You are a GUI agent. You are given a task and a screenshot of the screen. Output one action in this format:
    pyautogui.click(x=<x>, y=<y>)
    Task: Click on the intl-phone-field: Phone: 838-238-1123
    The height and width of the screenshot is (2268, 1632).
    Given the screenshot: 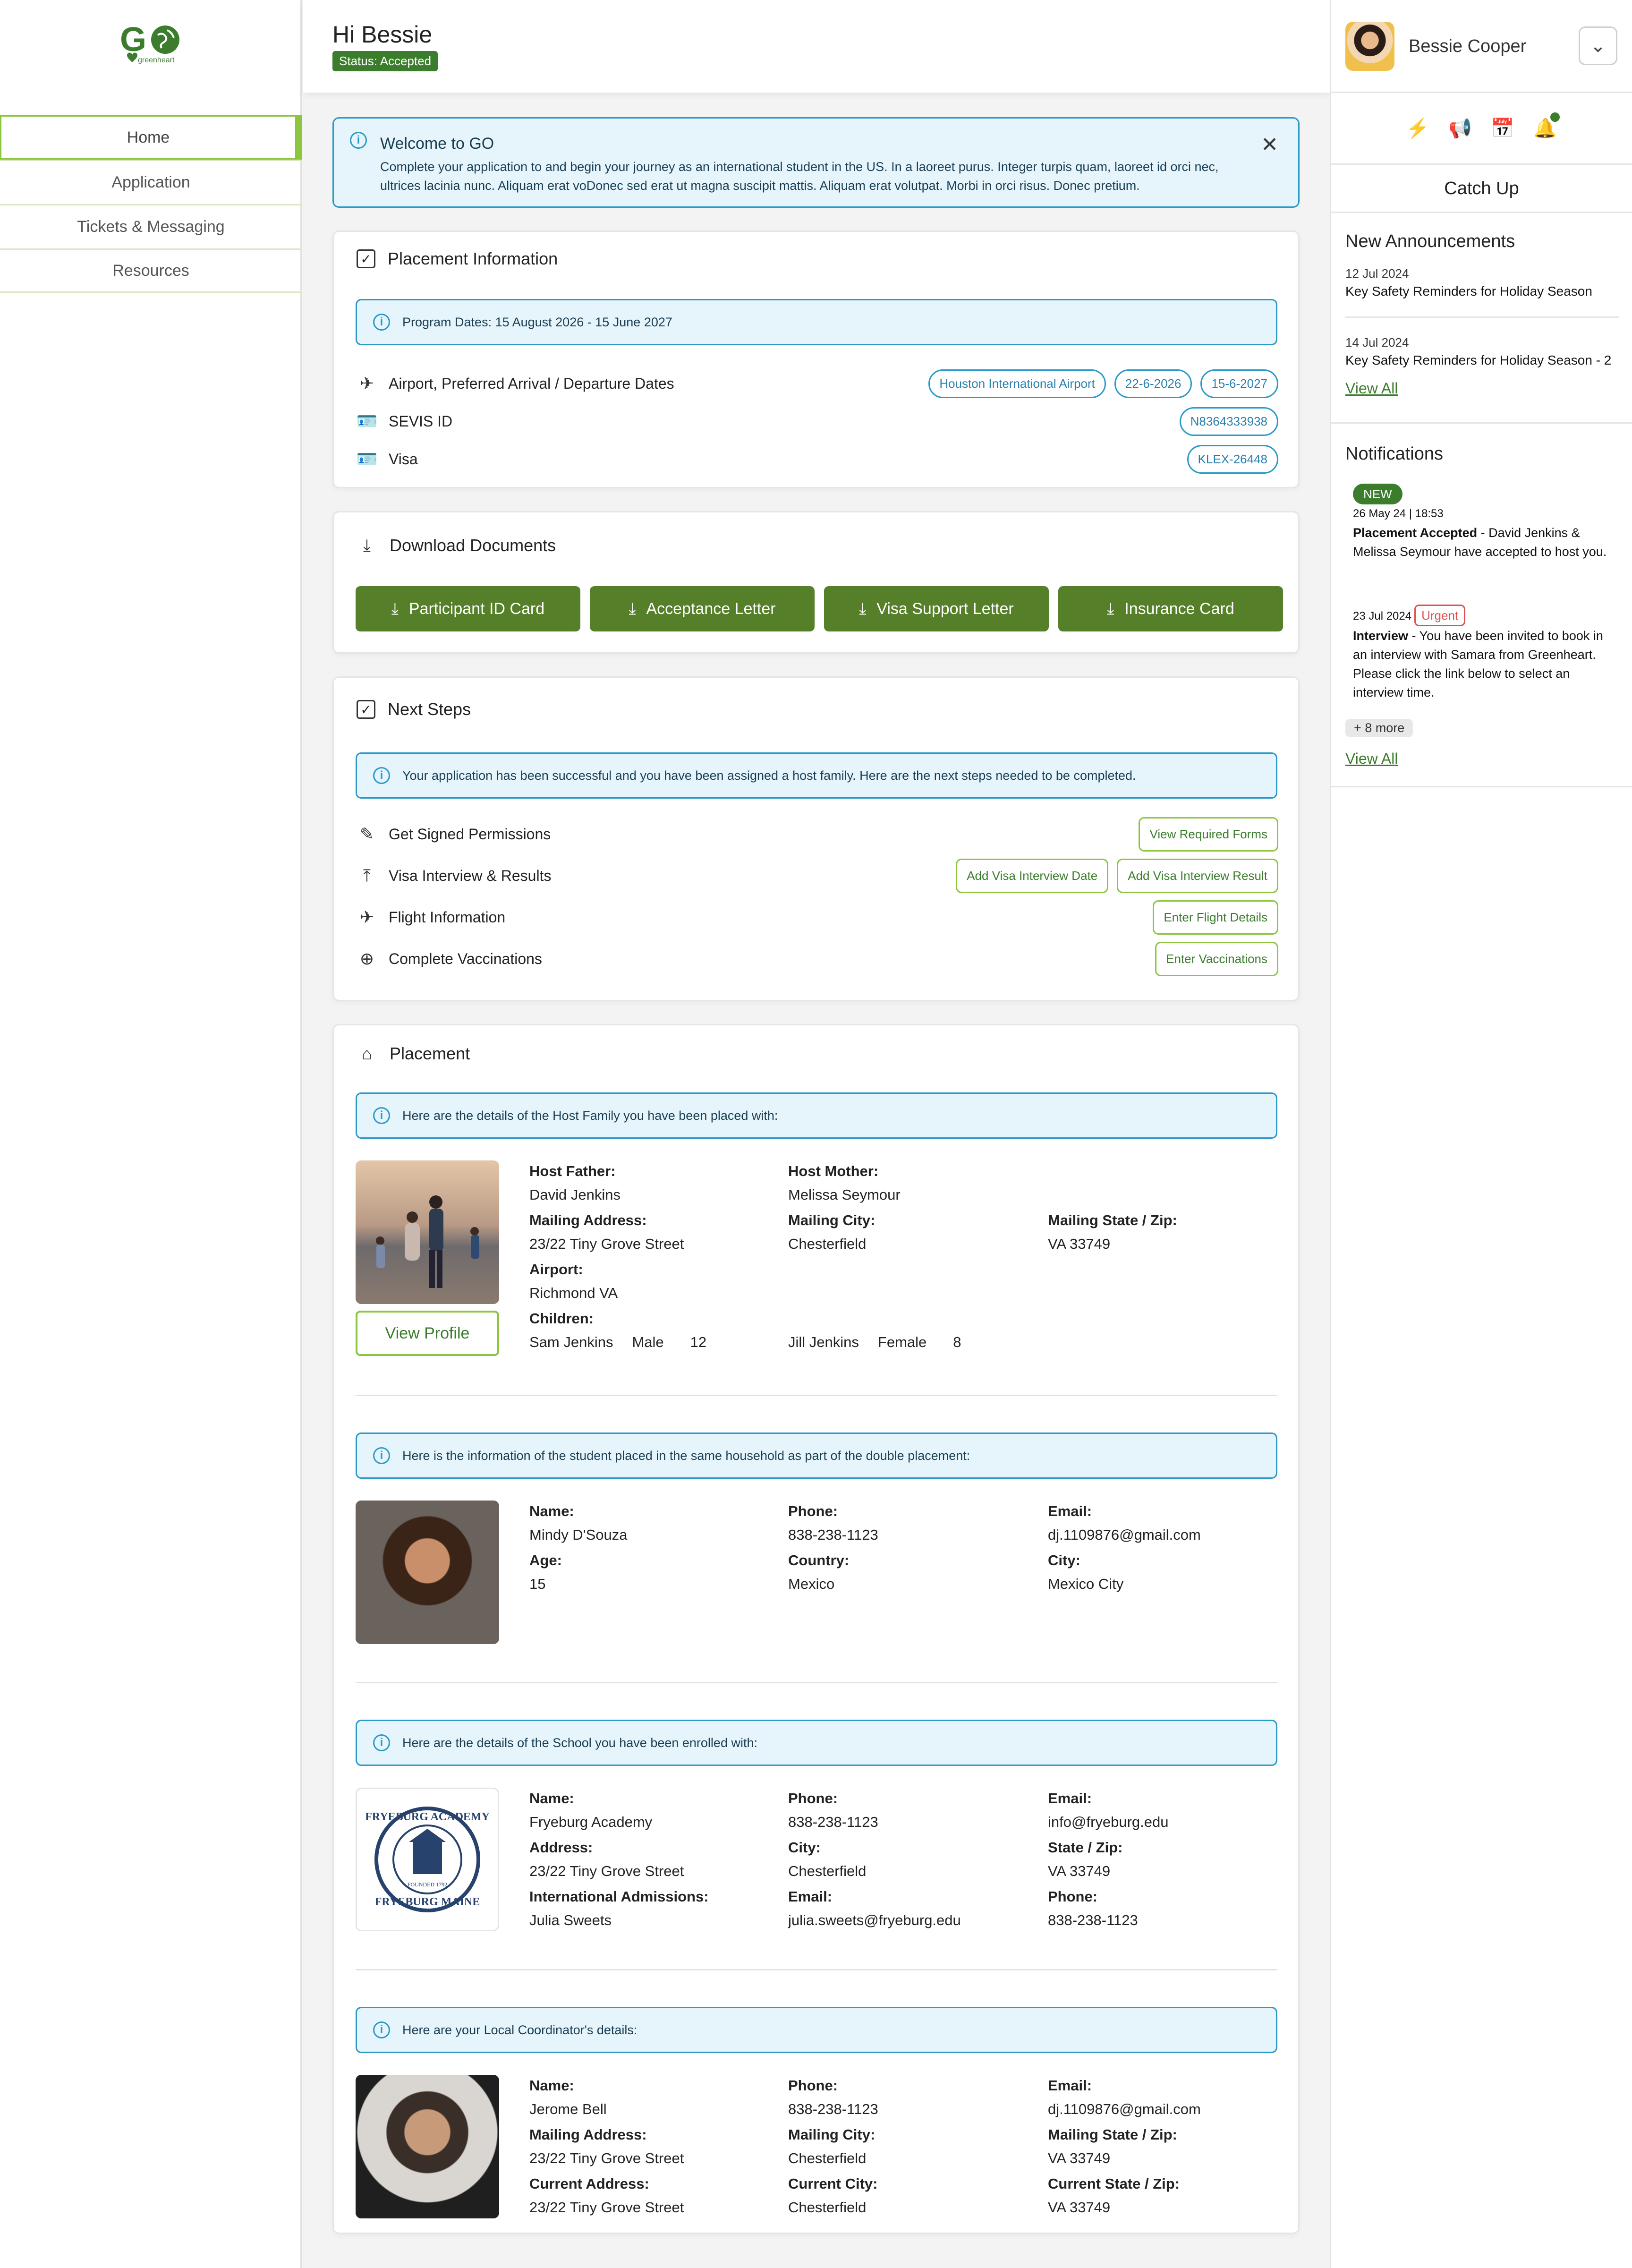 What is the action you would take?
    pyautogui.click(x=1093, y=1908)
    